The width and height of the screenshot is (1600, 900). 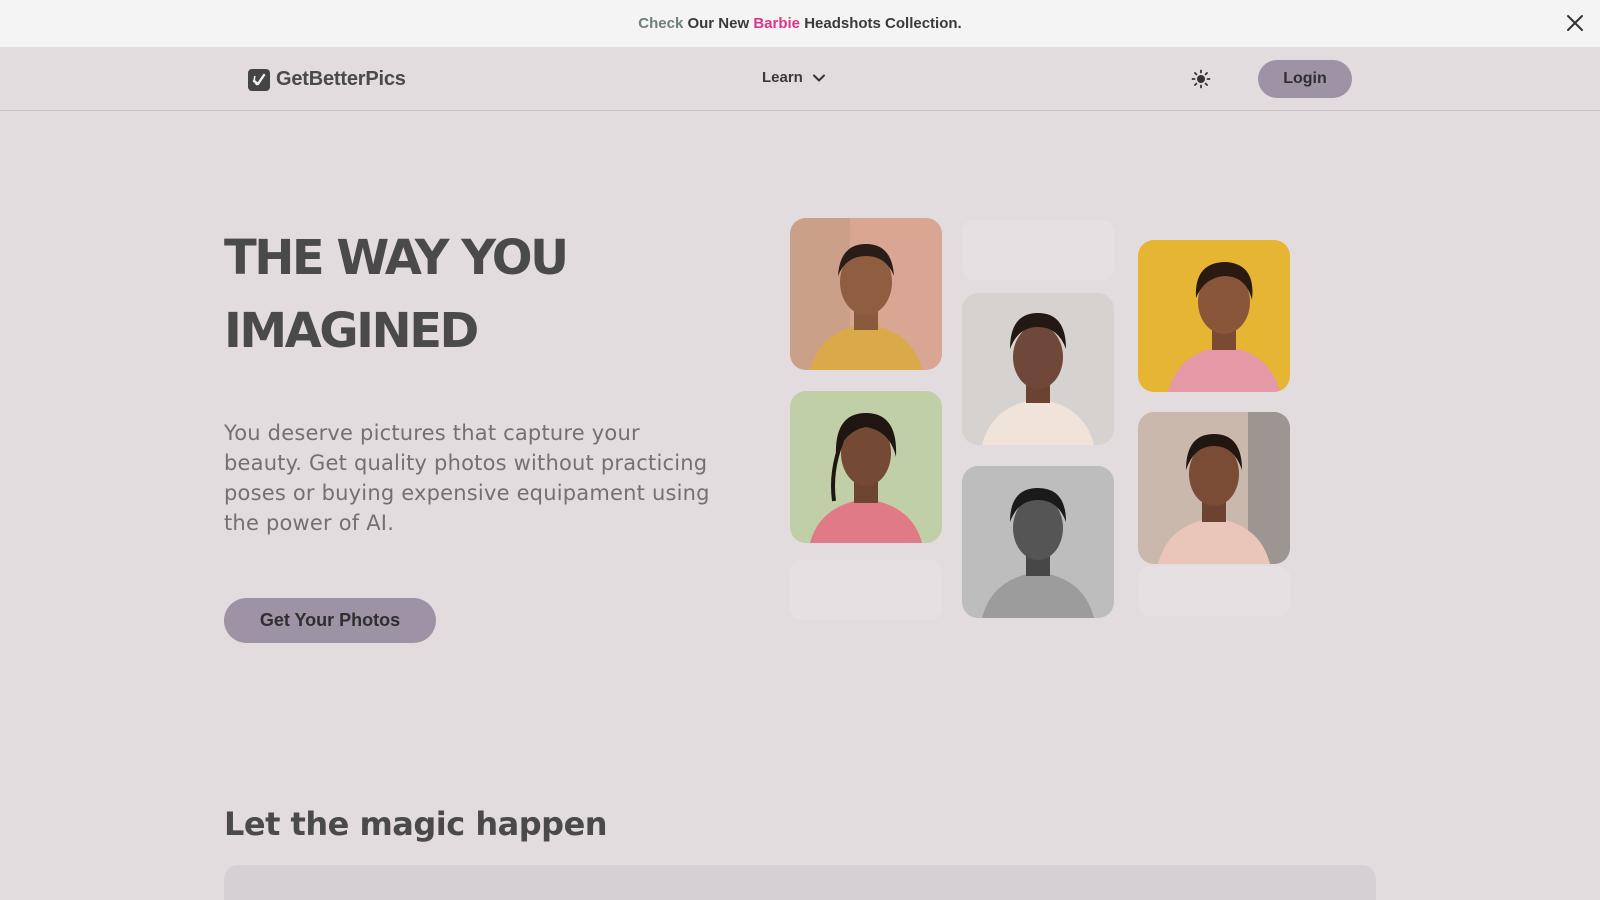 I want to click on announcement-check: Check, so click(x=661, y=23).